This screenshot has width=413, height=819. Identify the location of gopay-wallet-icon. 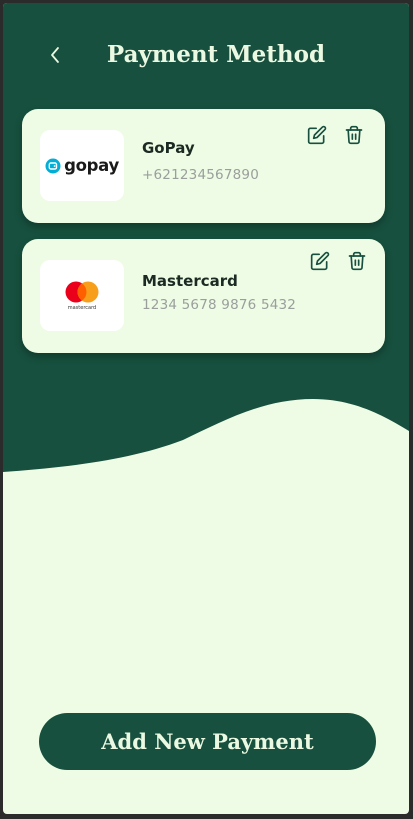
(53, 165).